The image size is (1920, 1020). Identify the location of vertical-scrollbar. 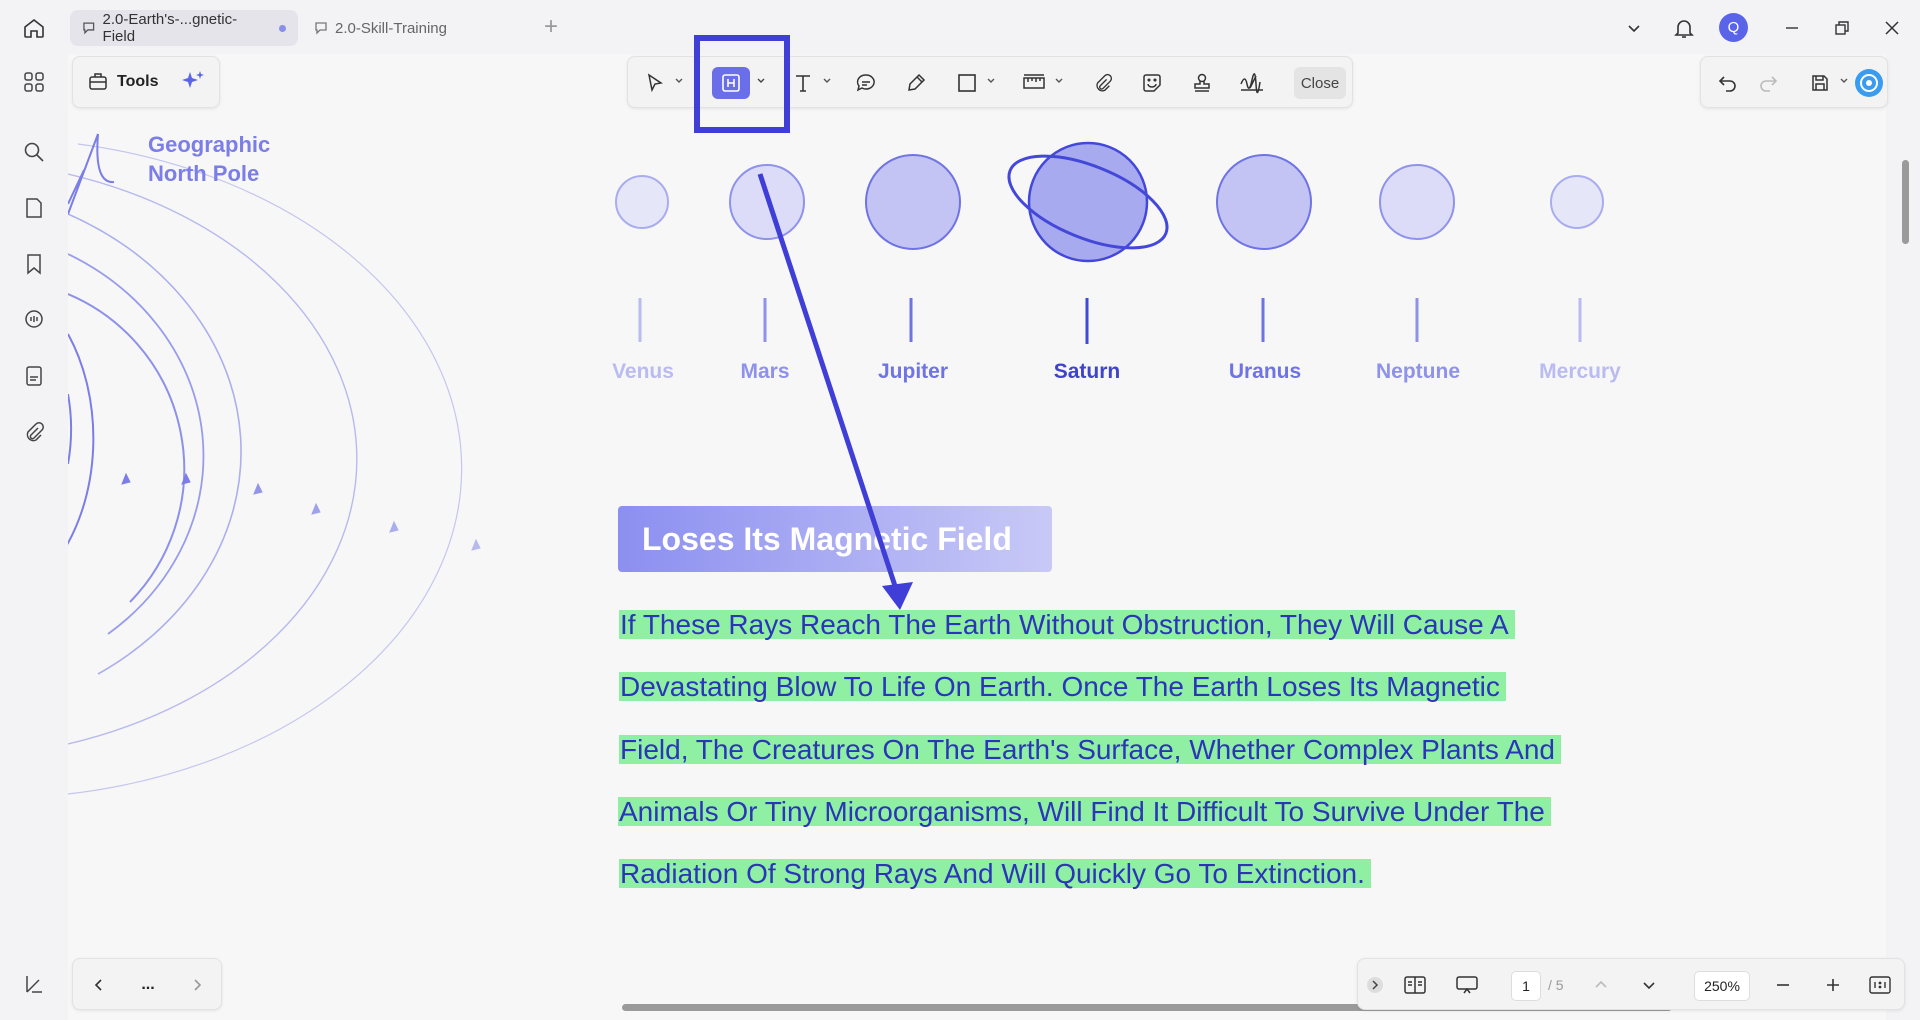
(1905, 202).